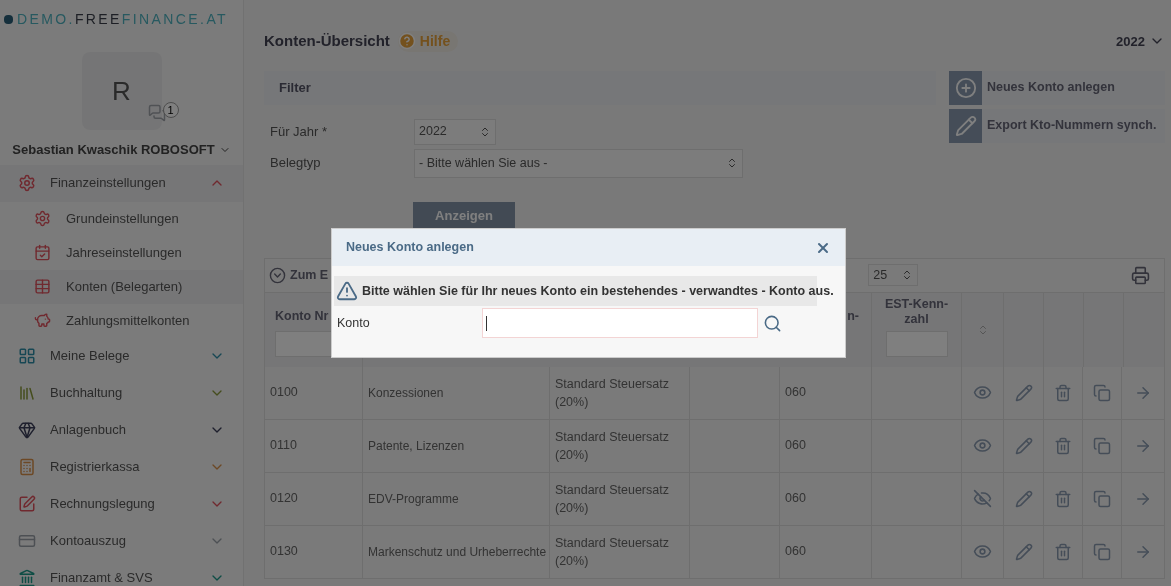 This screenshot has width=1171, height=586. What do you see at coordinates (347, 291) in the screenshot?
I see `warning-icon` at bounding box center [347, 291].